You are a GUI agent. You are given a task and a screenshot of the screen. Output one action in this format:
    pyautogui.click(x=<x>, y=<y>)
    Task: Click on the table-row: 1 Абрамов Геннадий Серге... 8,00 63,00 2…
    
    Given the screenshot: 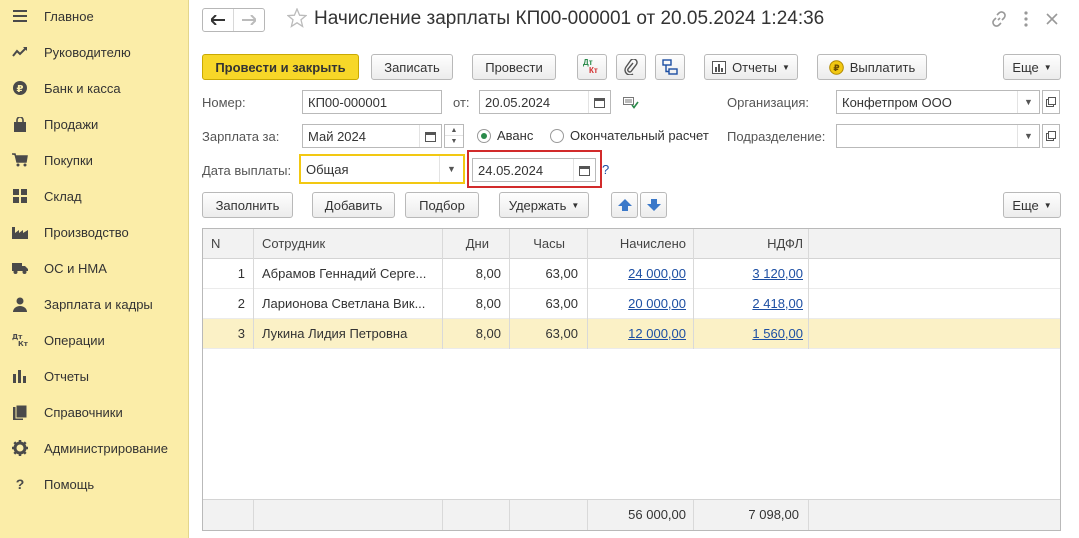 What is the action you would take?
    pyautogui.click(x=631, y=274)
    